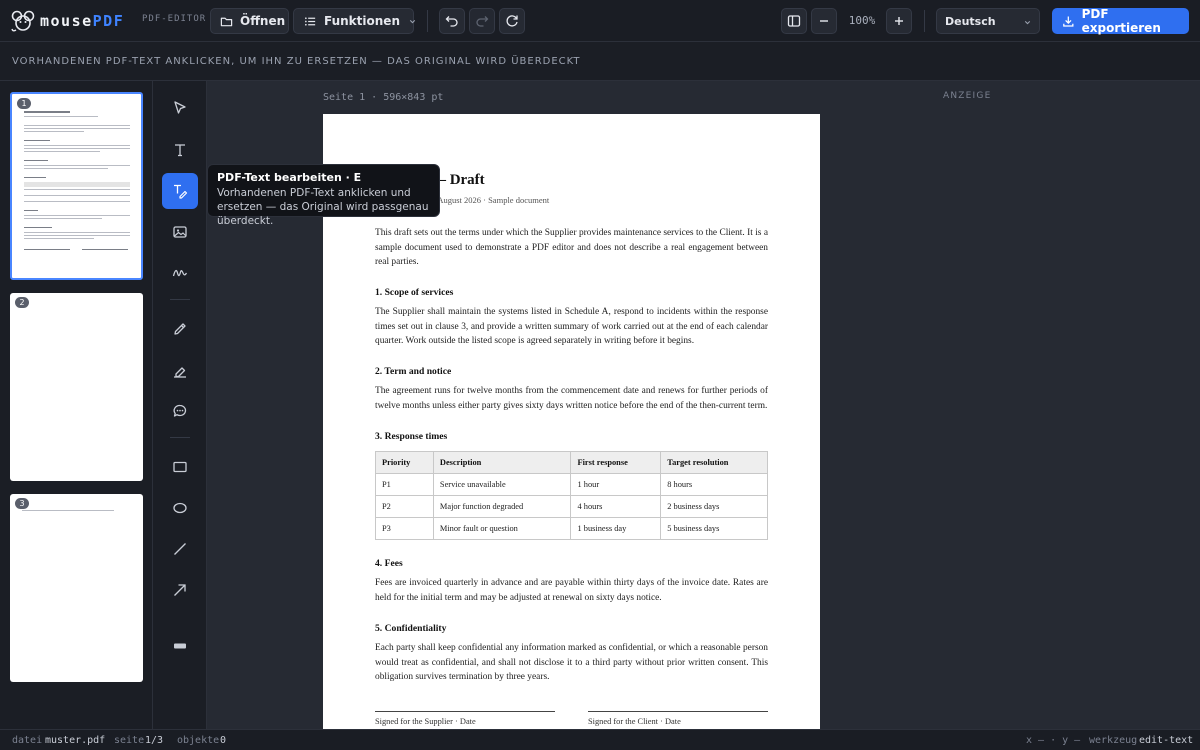  Describe the element at coordinates (1120, 21) in the screenshot. I see `export-pdf-button: PDF exportieren` at that location.